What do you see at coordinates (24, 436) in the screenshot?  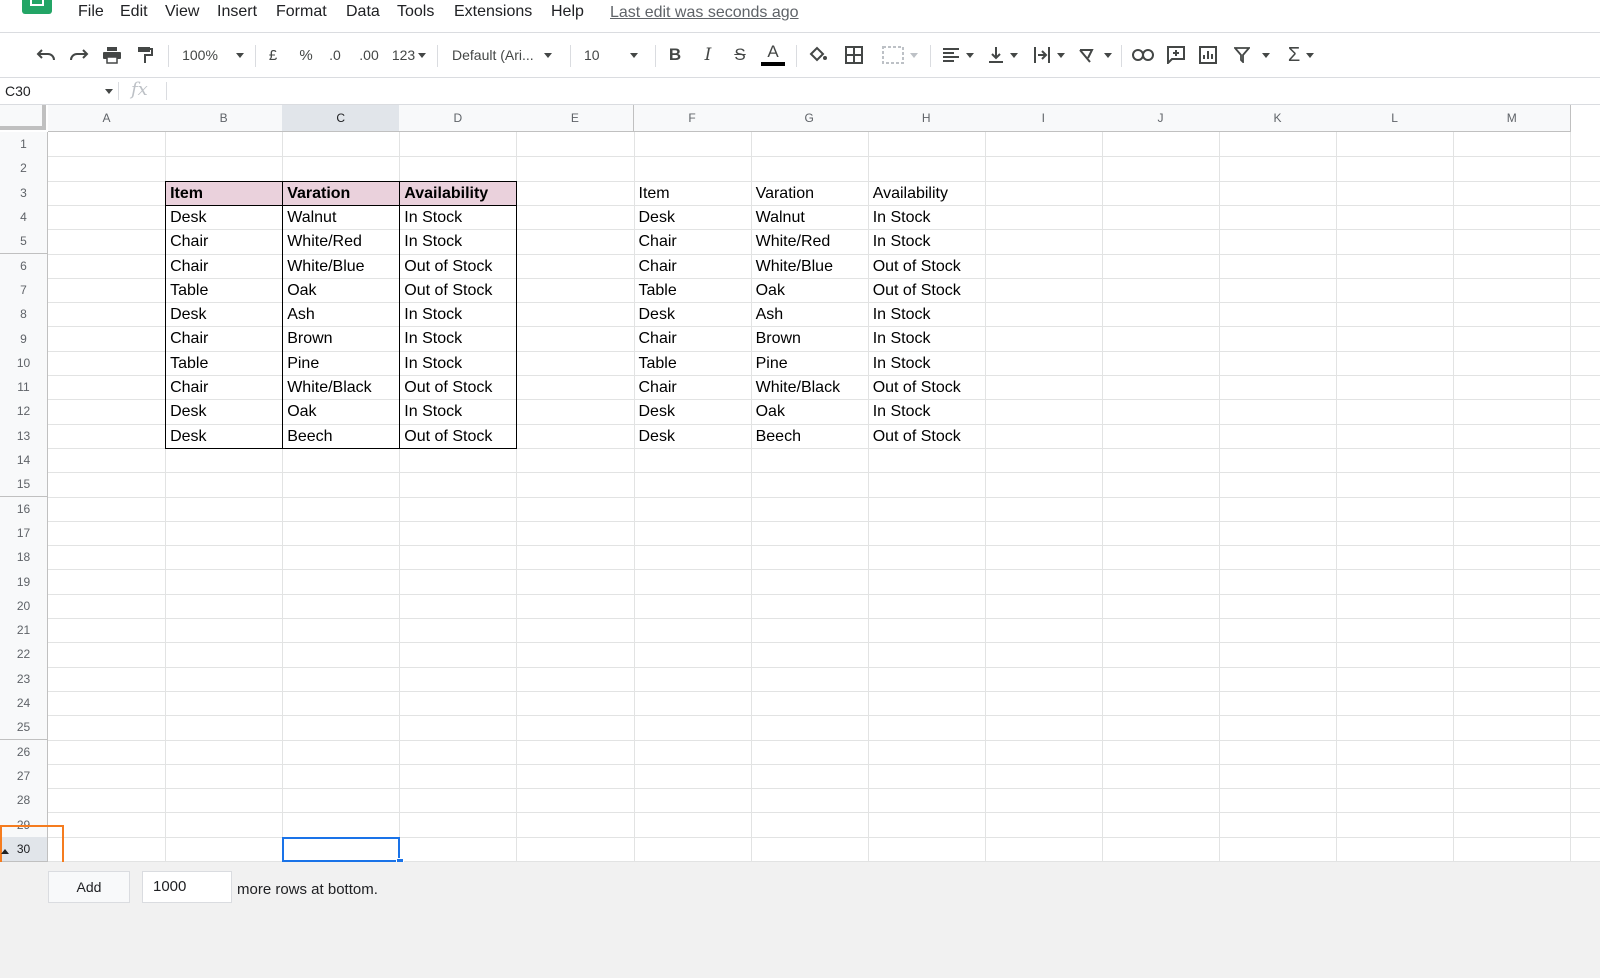 I see `row-header-13: 13` at bounding box center [24, 436].